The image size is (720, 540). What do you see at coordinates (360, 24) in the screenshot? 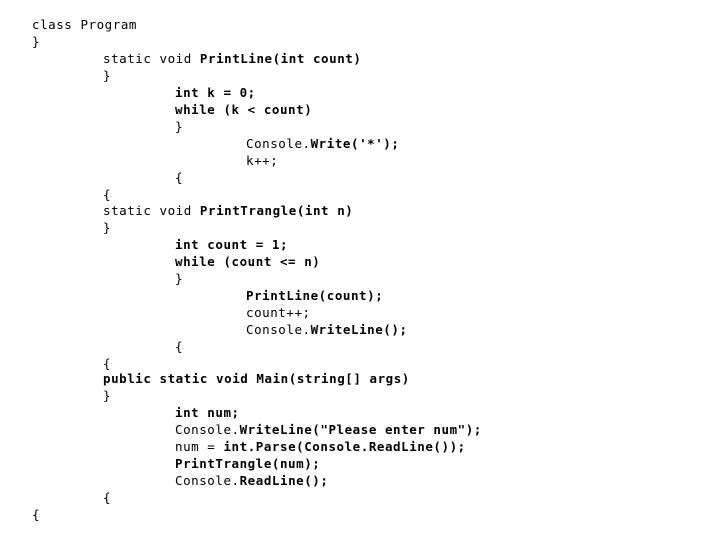
I see `code-line: class Program` at bounding box center [360, 24].